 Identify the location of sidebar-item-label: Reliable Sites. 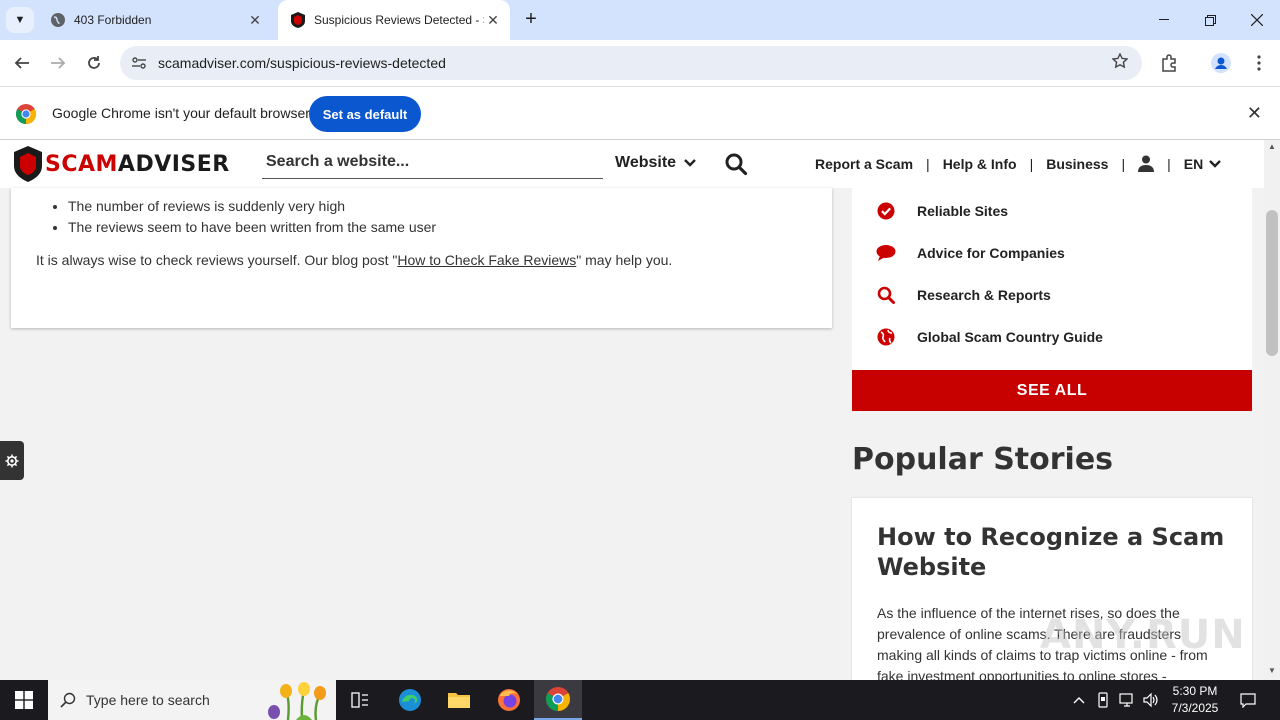
(963, 211).